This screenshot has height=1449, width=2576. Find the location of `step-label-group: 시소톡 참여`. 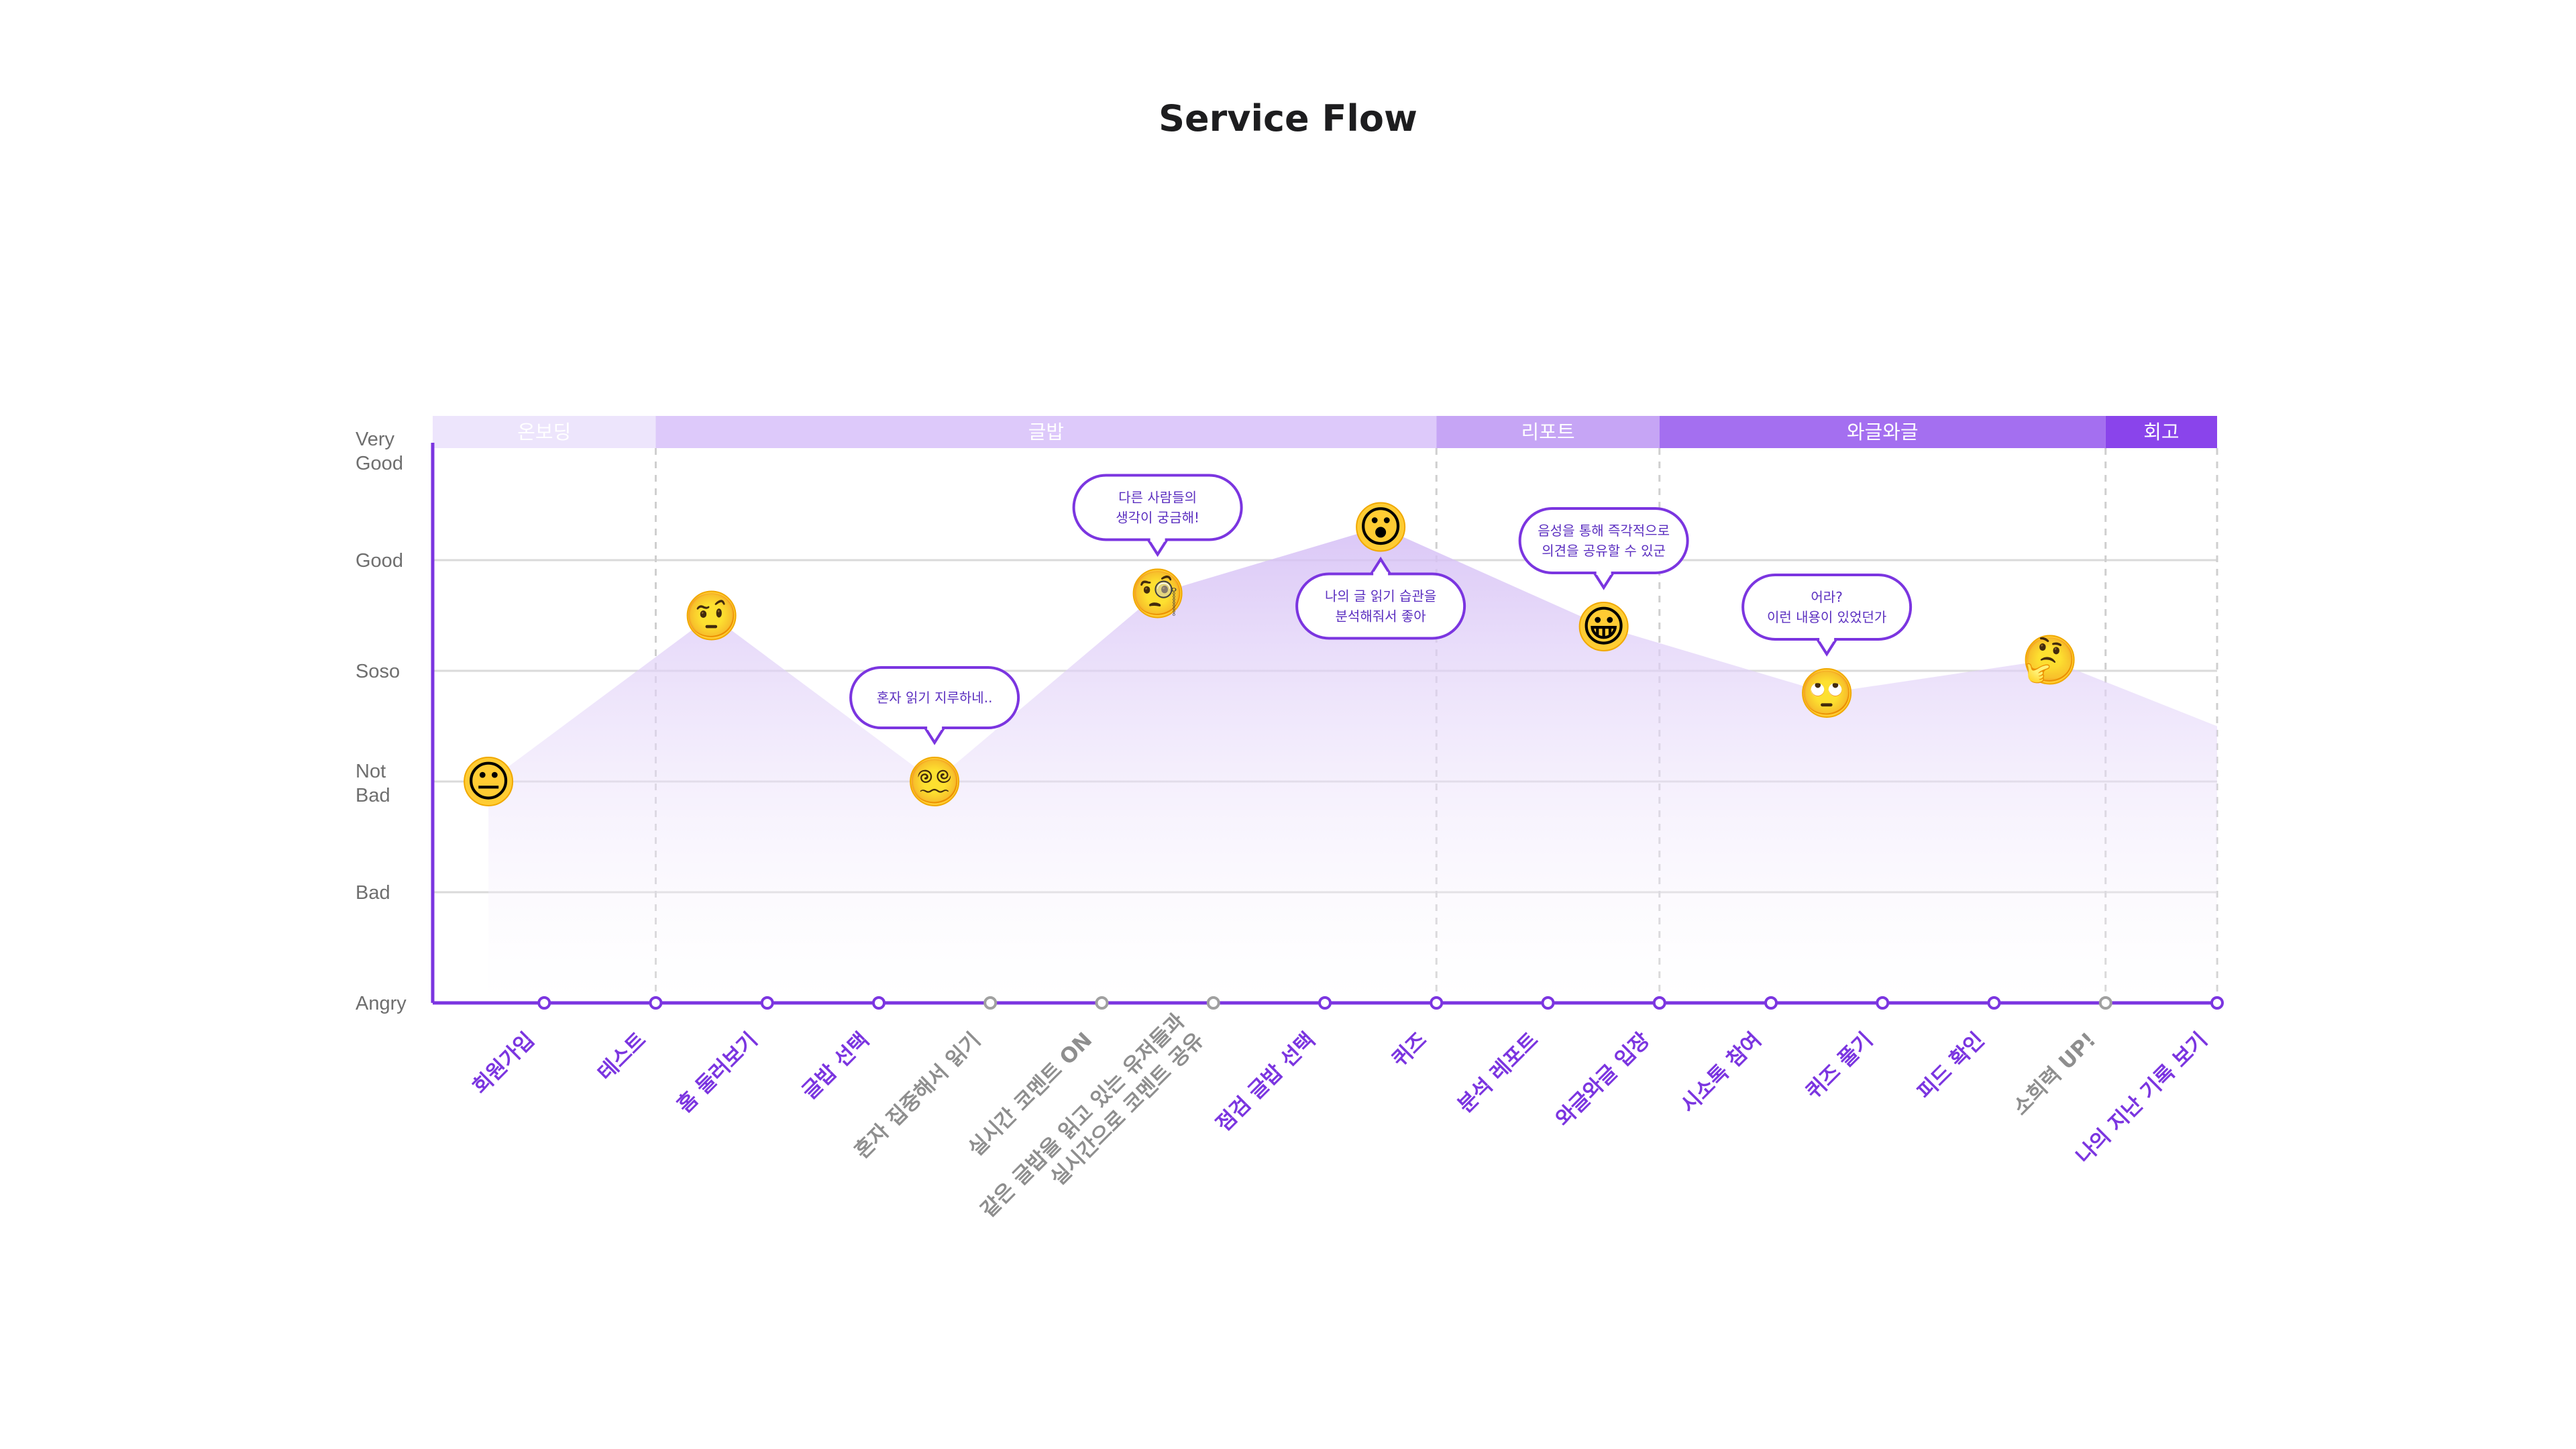

step-label-group: 시소톡 참여 is located at coordinates (1721, 1073).